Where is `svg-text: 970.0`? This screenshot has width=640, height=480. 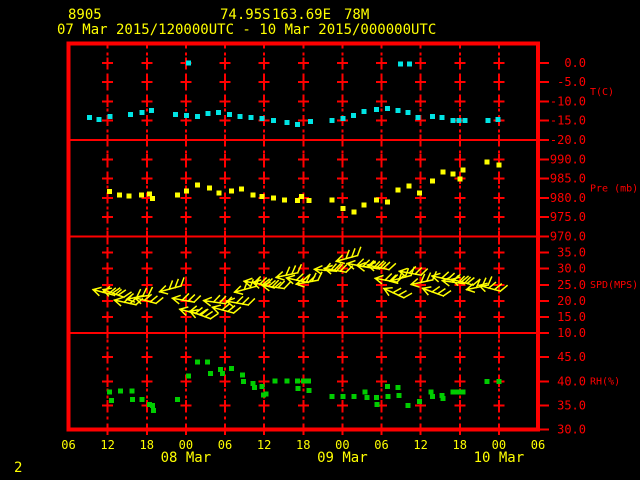 svg-text: 970.0 is located at coordinates (568, 237).